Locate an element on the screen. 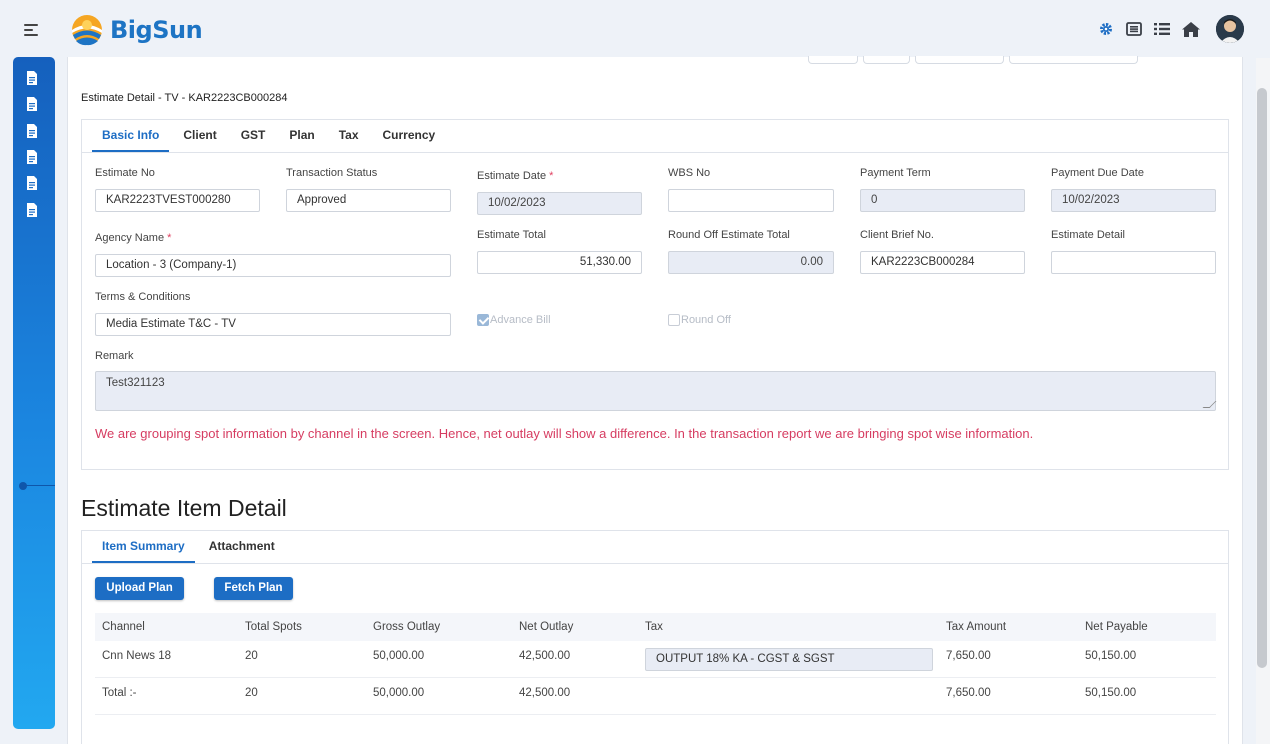  remark-field: Test321123 is located at coordinates (656, 391).